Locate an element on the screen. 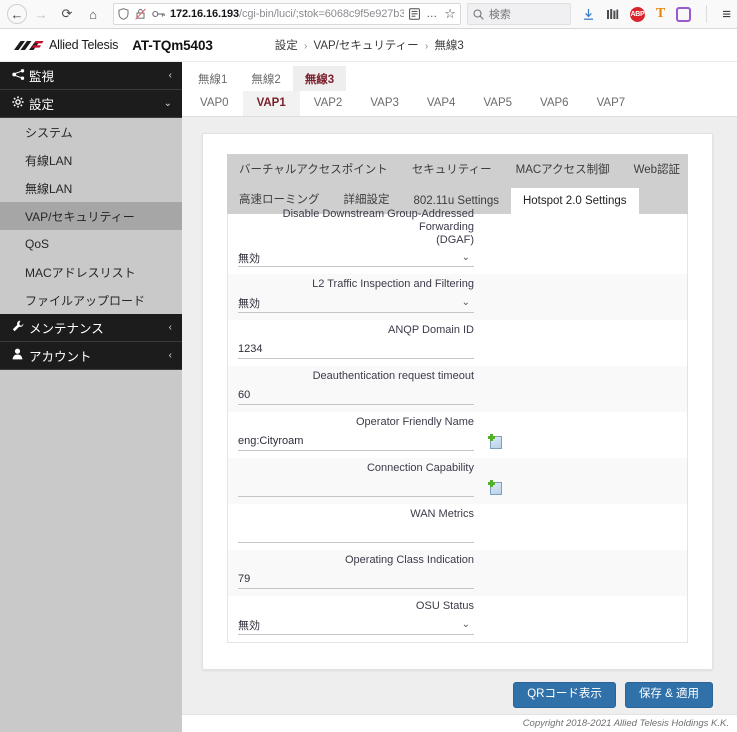  wan-metrics-input is located at coordinates (356, 533).